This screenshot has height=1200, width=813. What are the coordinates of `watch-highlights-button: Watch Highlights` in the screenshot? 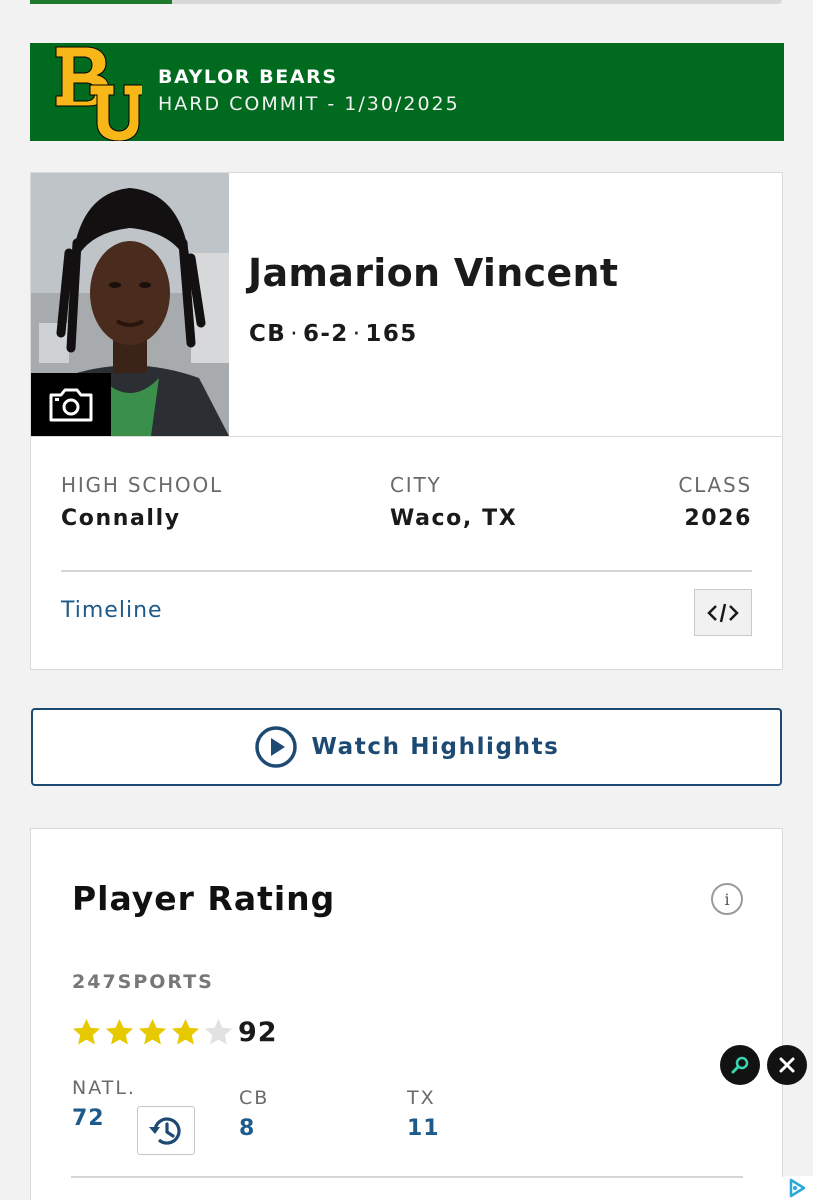 It's located at (406, 747).